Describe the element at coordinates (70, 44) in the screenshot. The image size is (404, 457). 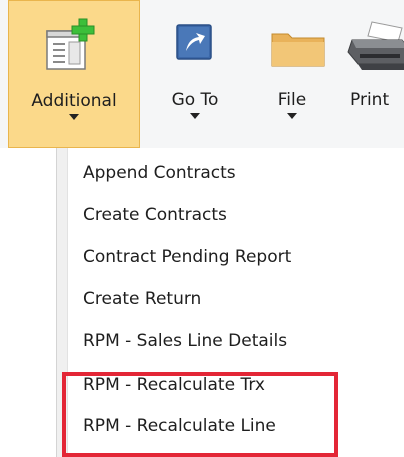
I see `additional-icon` at that location.